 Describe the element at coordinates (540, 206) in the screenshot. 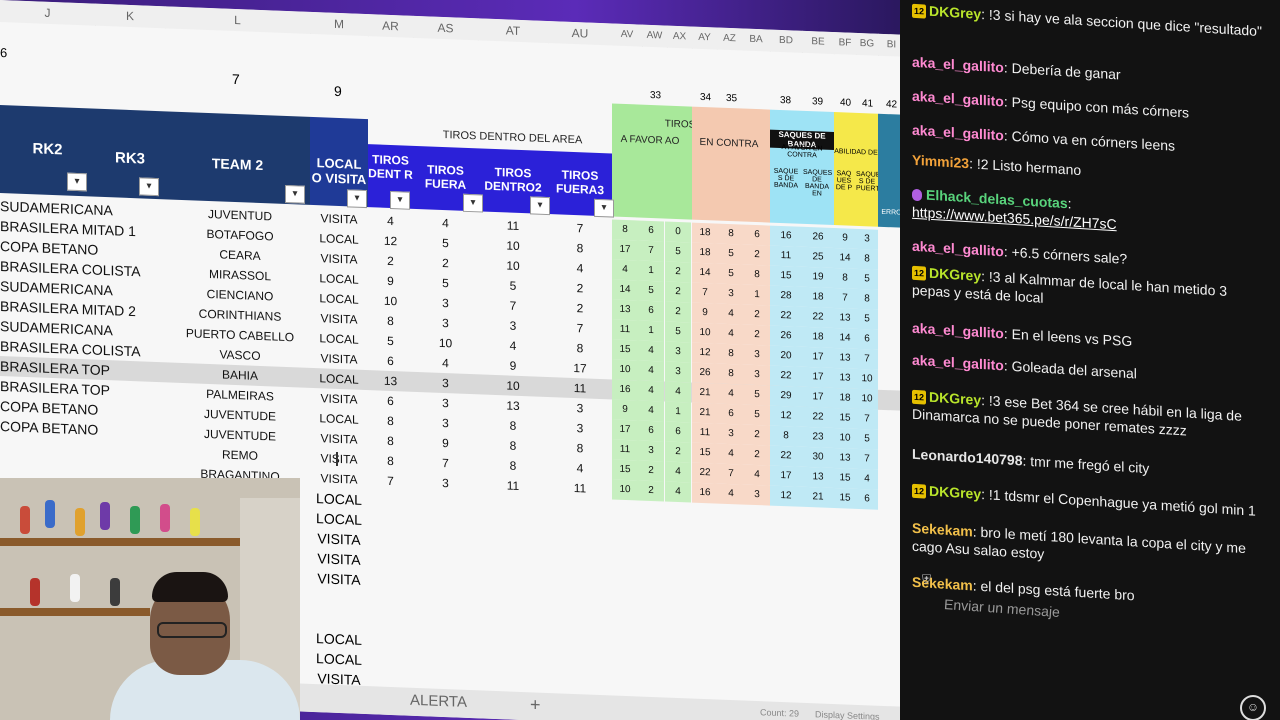

I see `filter-button-tiros-dentro2: ▾` at that location.